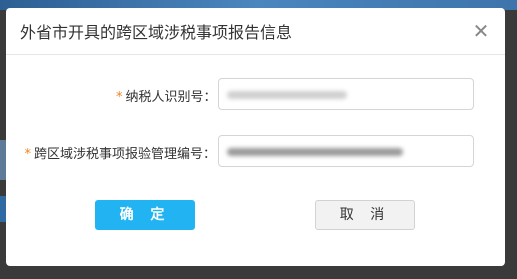 Image resolution: width=517 pixels, height=279 pixels. Describe the element at coordinates (481, 31) in the screenshot. I see `close-icon: ✕` at that location.